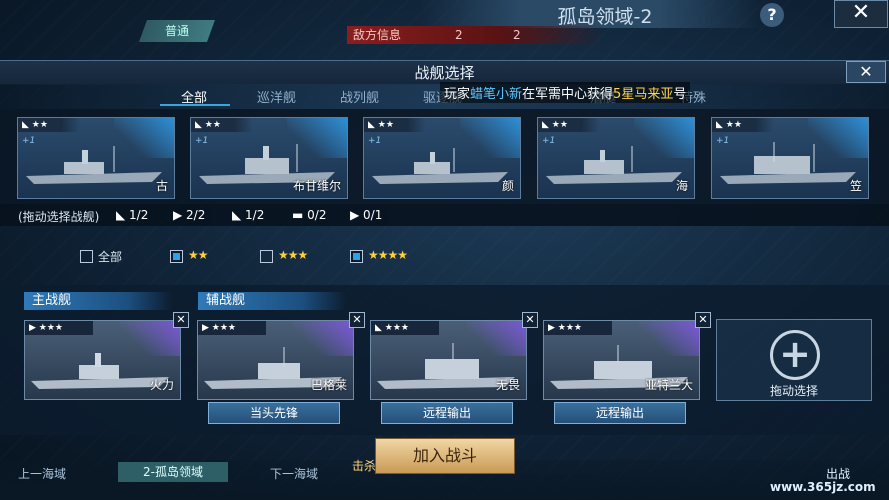 This screenshot has height=500, width=889. What do you see at coordinates (266, 256) in the screenshot?
I see `filter-3star-checkbox` at bounding box center [266, 256].